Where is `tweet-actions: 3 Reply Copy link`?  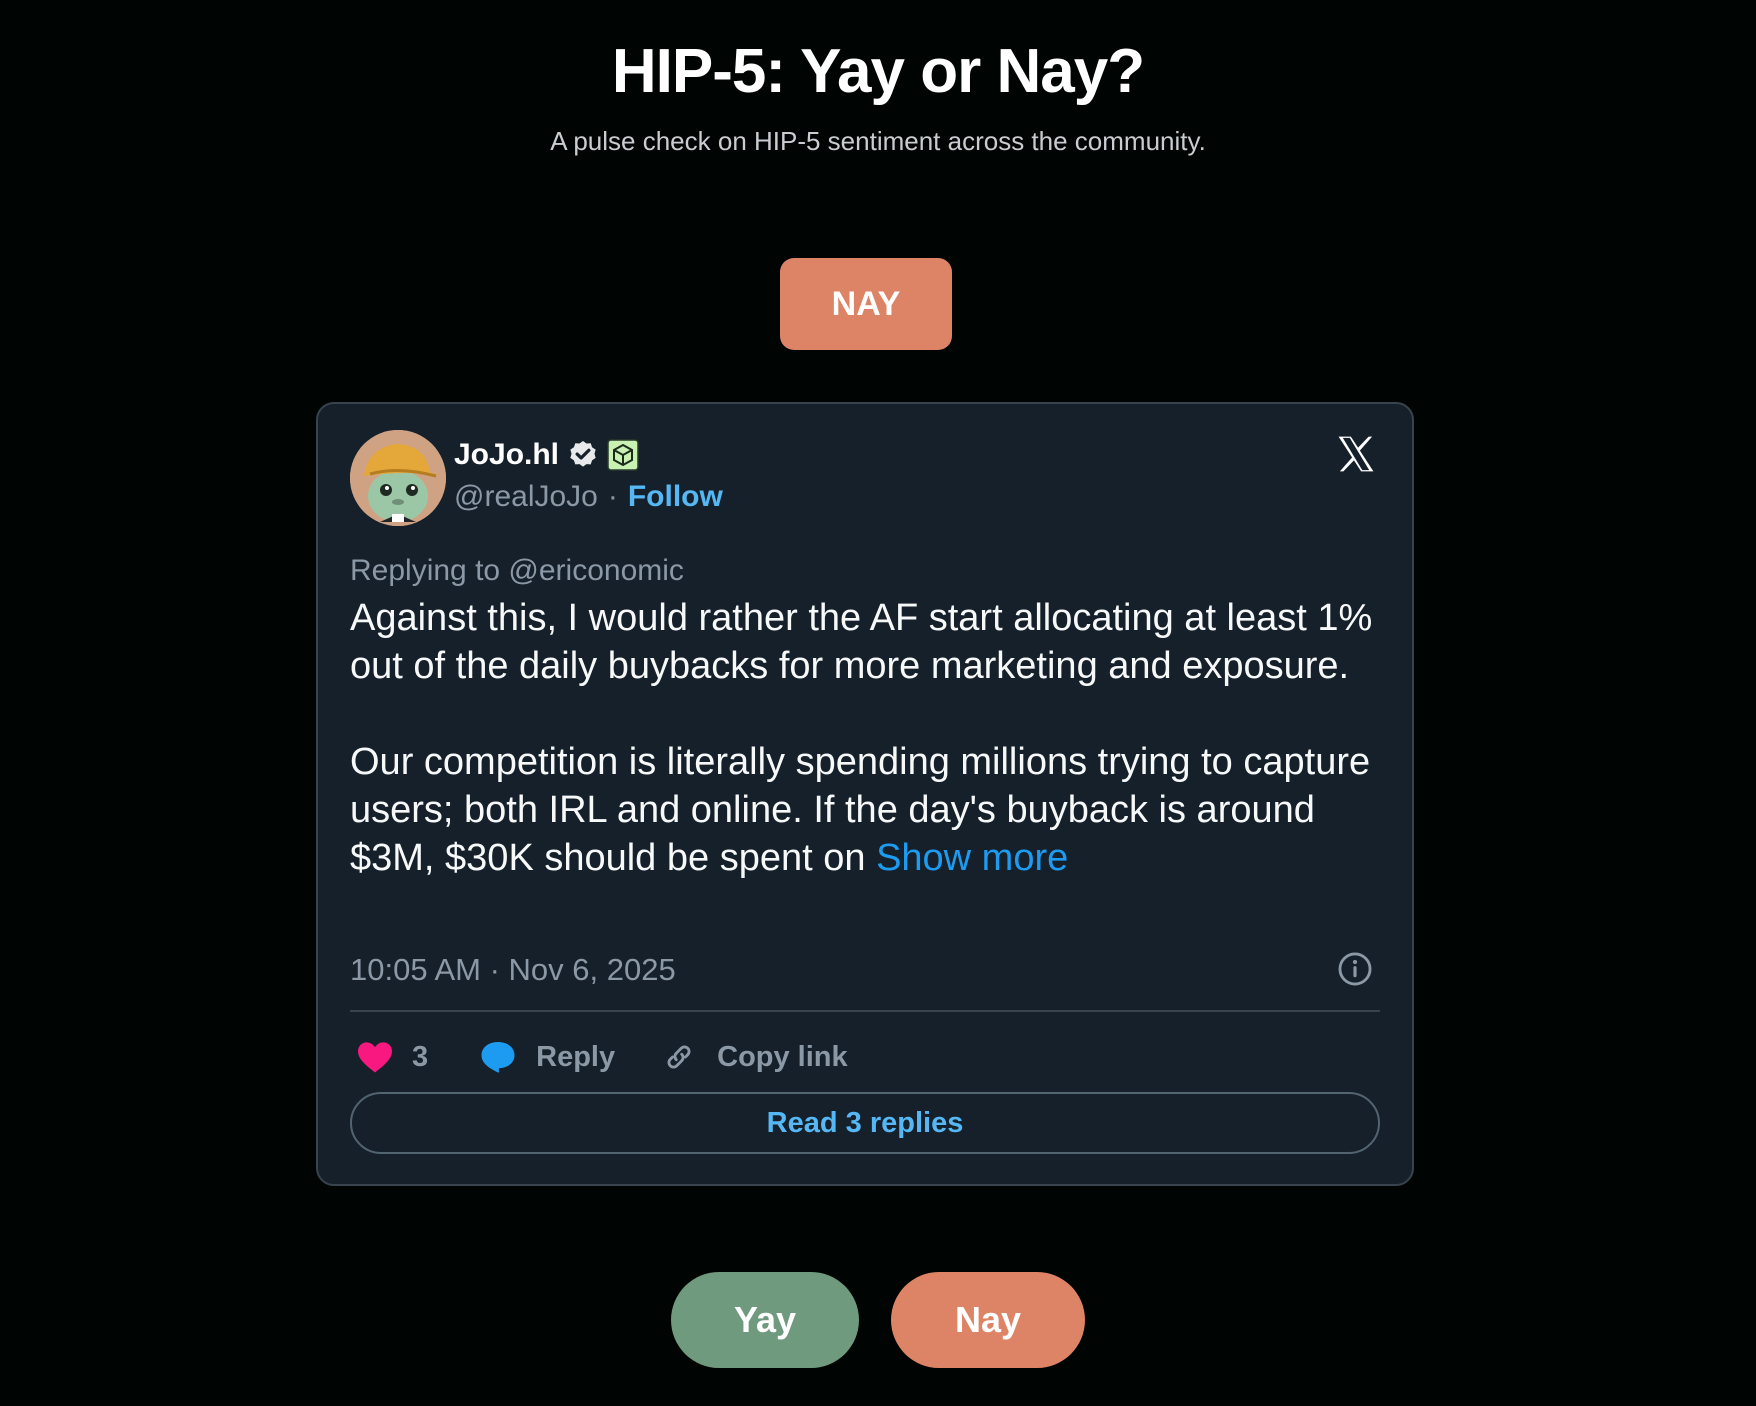 tweet-actions: 3 Reply Copy link is located at coordinates (602, 1057).